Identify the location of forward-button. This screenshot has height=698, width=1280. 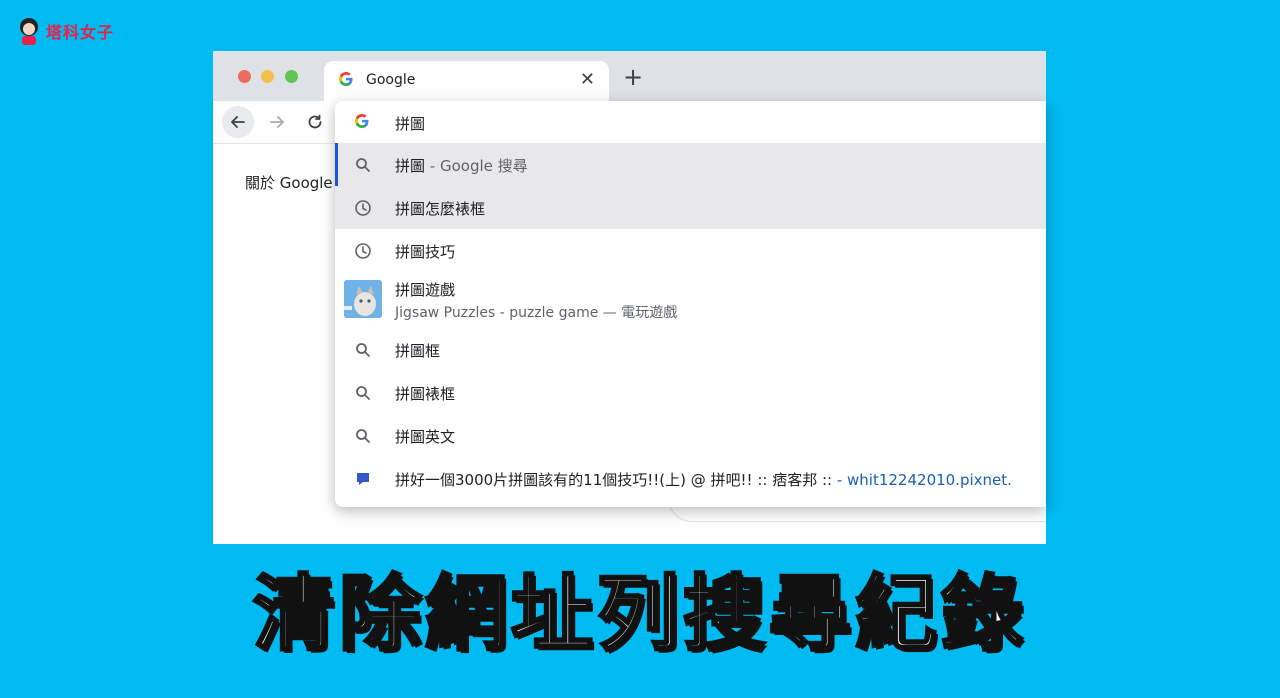
(277, 122).